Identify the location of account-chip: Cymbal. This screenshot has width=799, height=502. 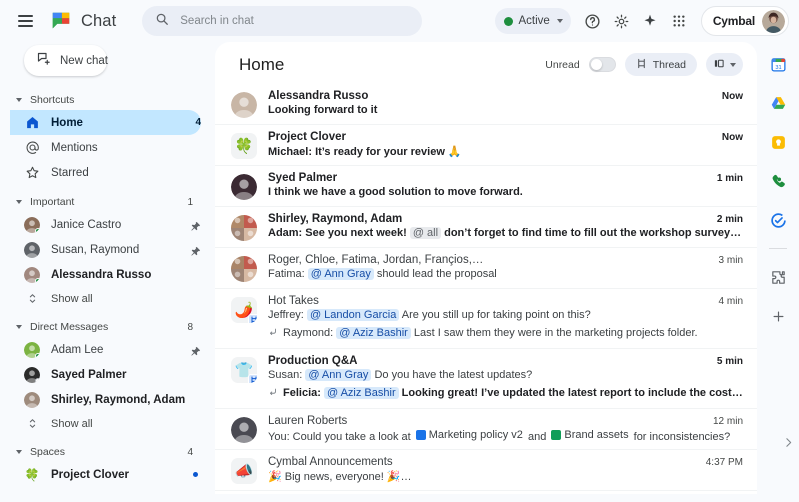
(744, 21).